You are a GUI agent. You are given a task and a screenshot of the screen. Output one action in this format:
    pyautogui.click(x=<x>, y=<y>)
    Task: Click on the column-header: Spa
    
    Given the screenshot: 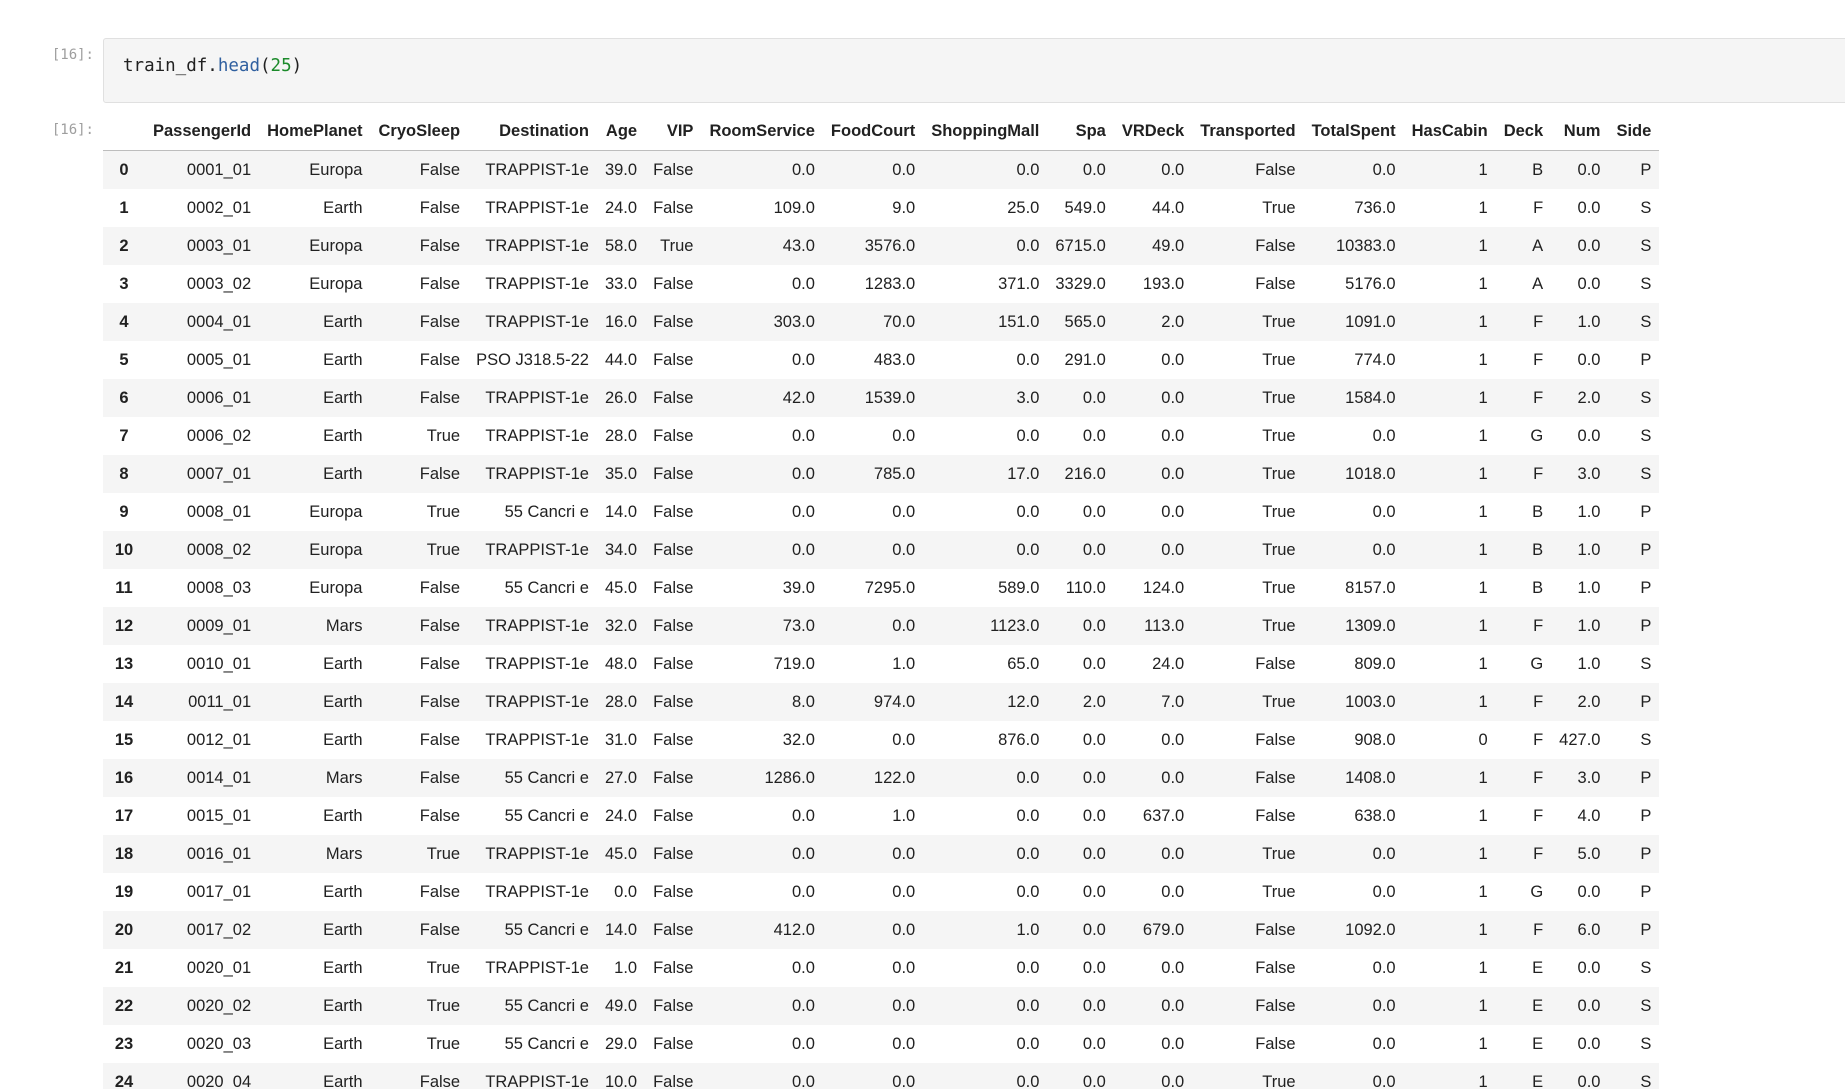 What is the action you would take?
    pyautogui.click(x=1090, y=130)
    